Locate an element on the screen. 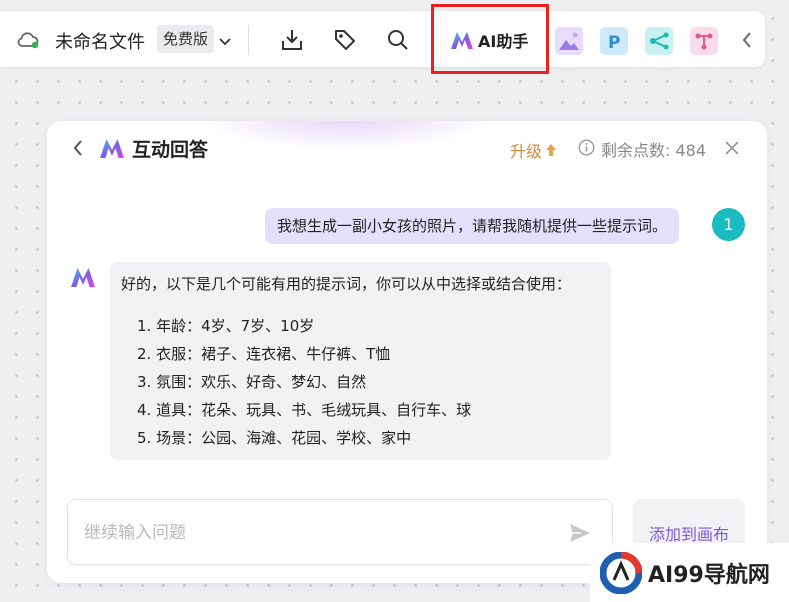  flowchart-plugin-icon is located at coordinates (704, 41).